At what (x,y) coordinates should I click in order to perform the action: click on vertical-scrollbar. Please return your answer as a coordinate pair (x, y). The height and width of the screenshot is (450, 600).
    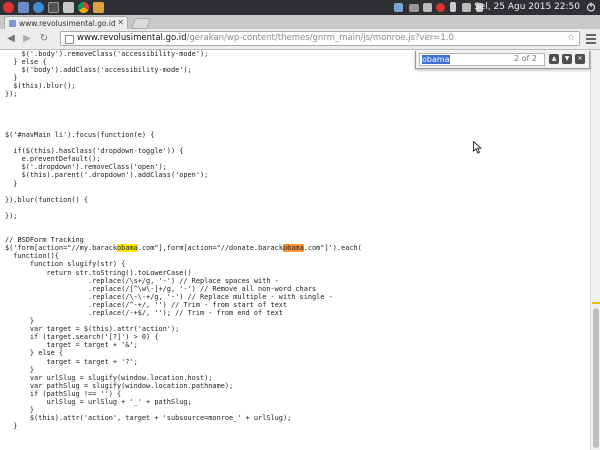
    Looking at the image, I should click on (595, 250).